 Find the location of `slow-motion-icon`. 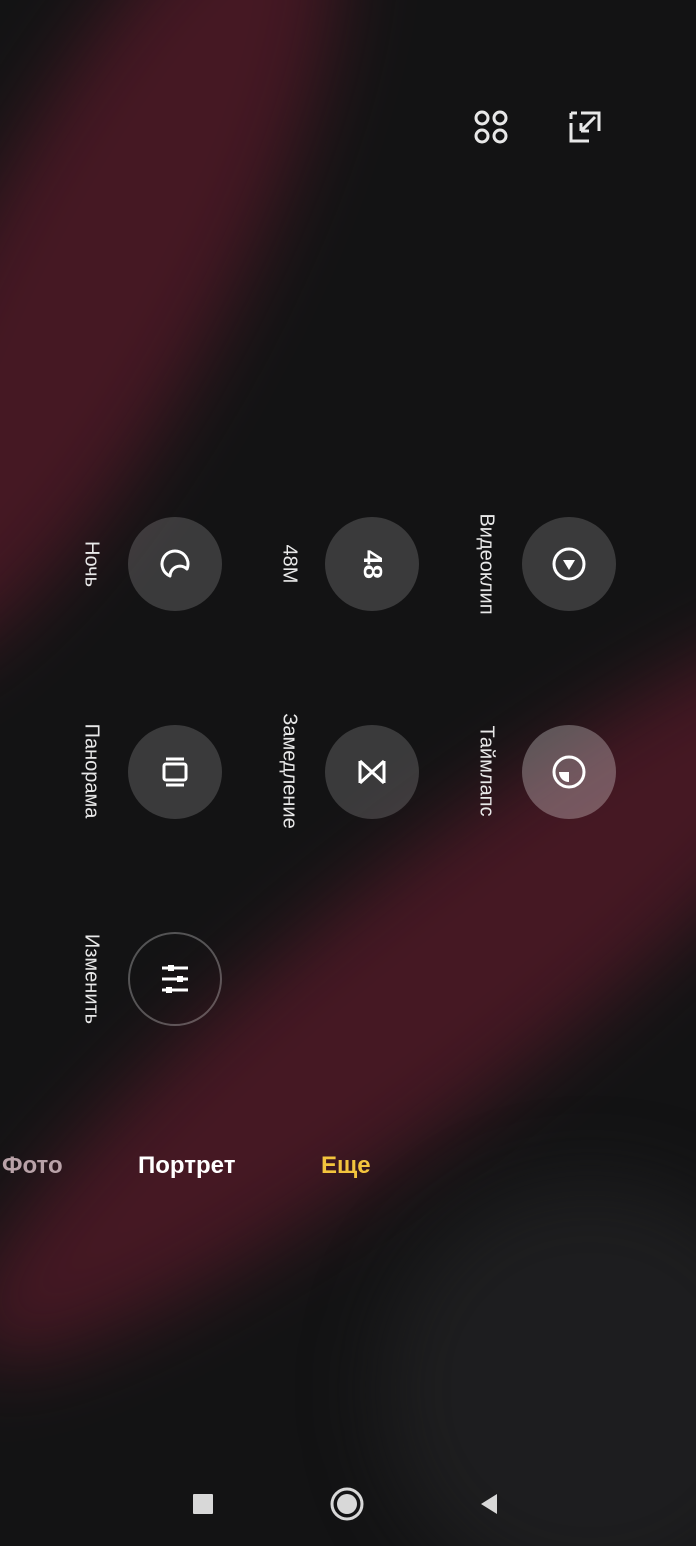

slow-motion-icon is located at coordinates (372, 772).